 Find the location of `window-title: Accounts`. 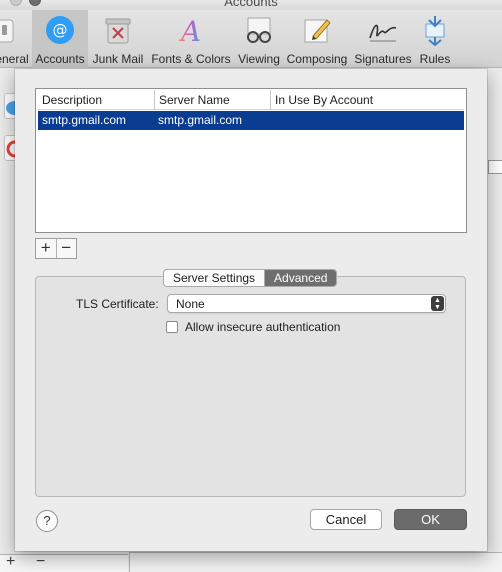

window-title: Accounts is located at coordinates (251, 4).